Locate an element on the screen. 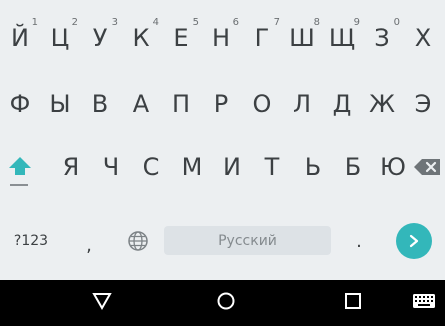  key-label: М is located at coordinates (192, 167).